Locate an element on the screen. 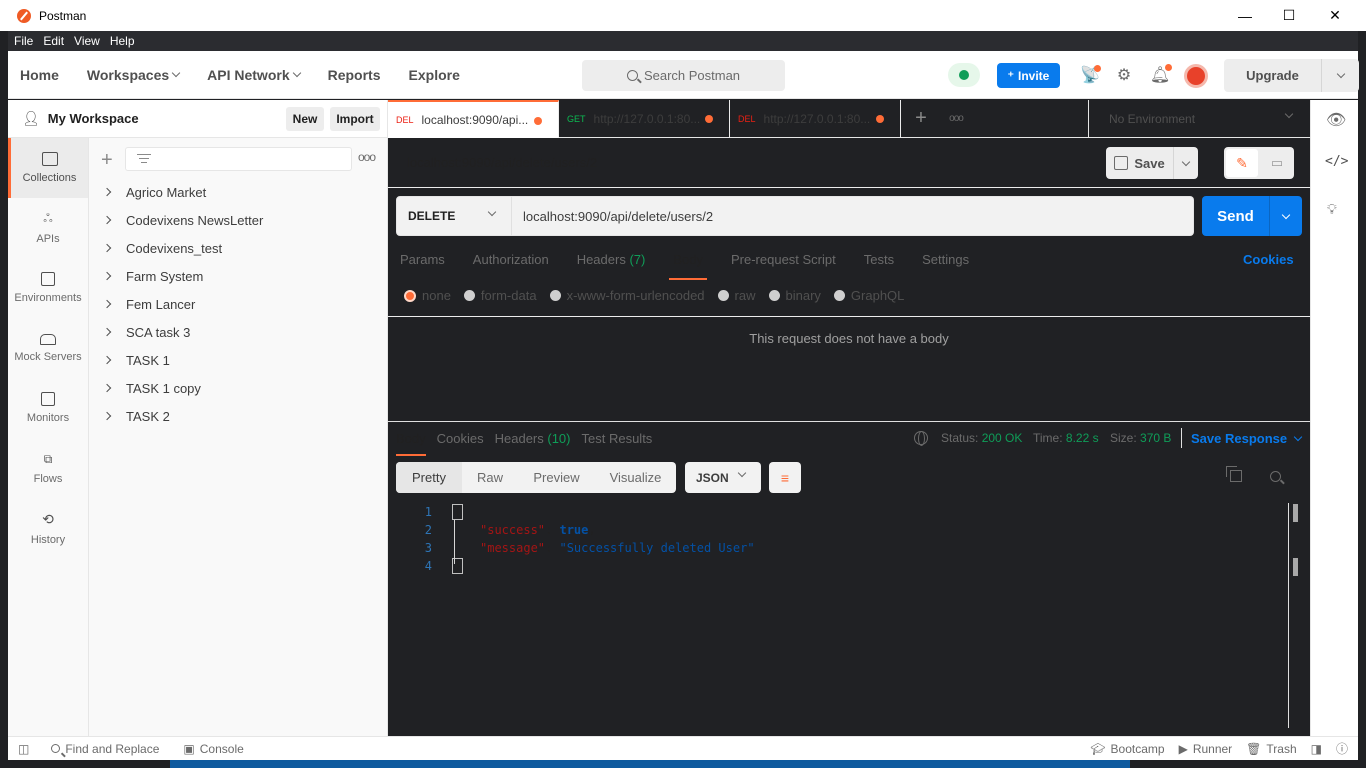 The height and width of the screenshot is (768, 1366). format-pretty: Pretty is located at coordinates (429, 477).